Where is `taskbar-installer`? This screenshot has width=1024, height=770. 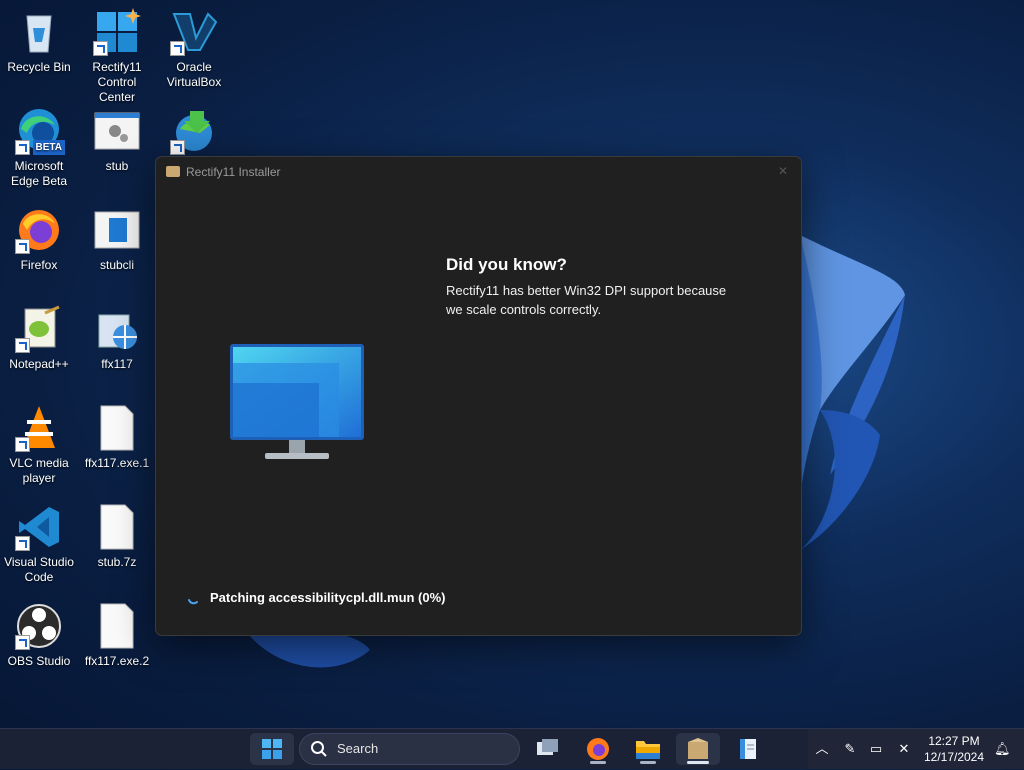
taskbar-installer is located at coordinates (698, 749).